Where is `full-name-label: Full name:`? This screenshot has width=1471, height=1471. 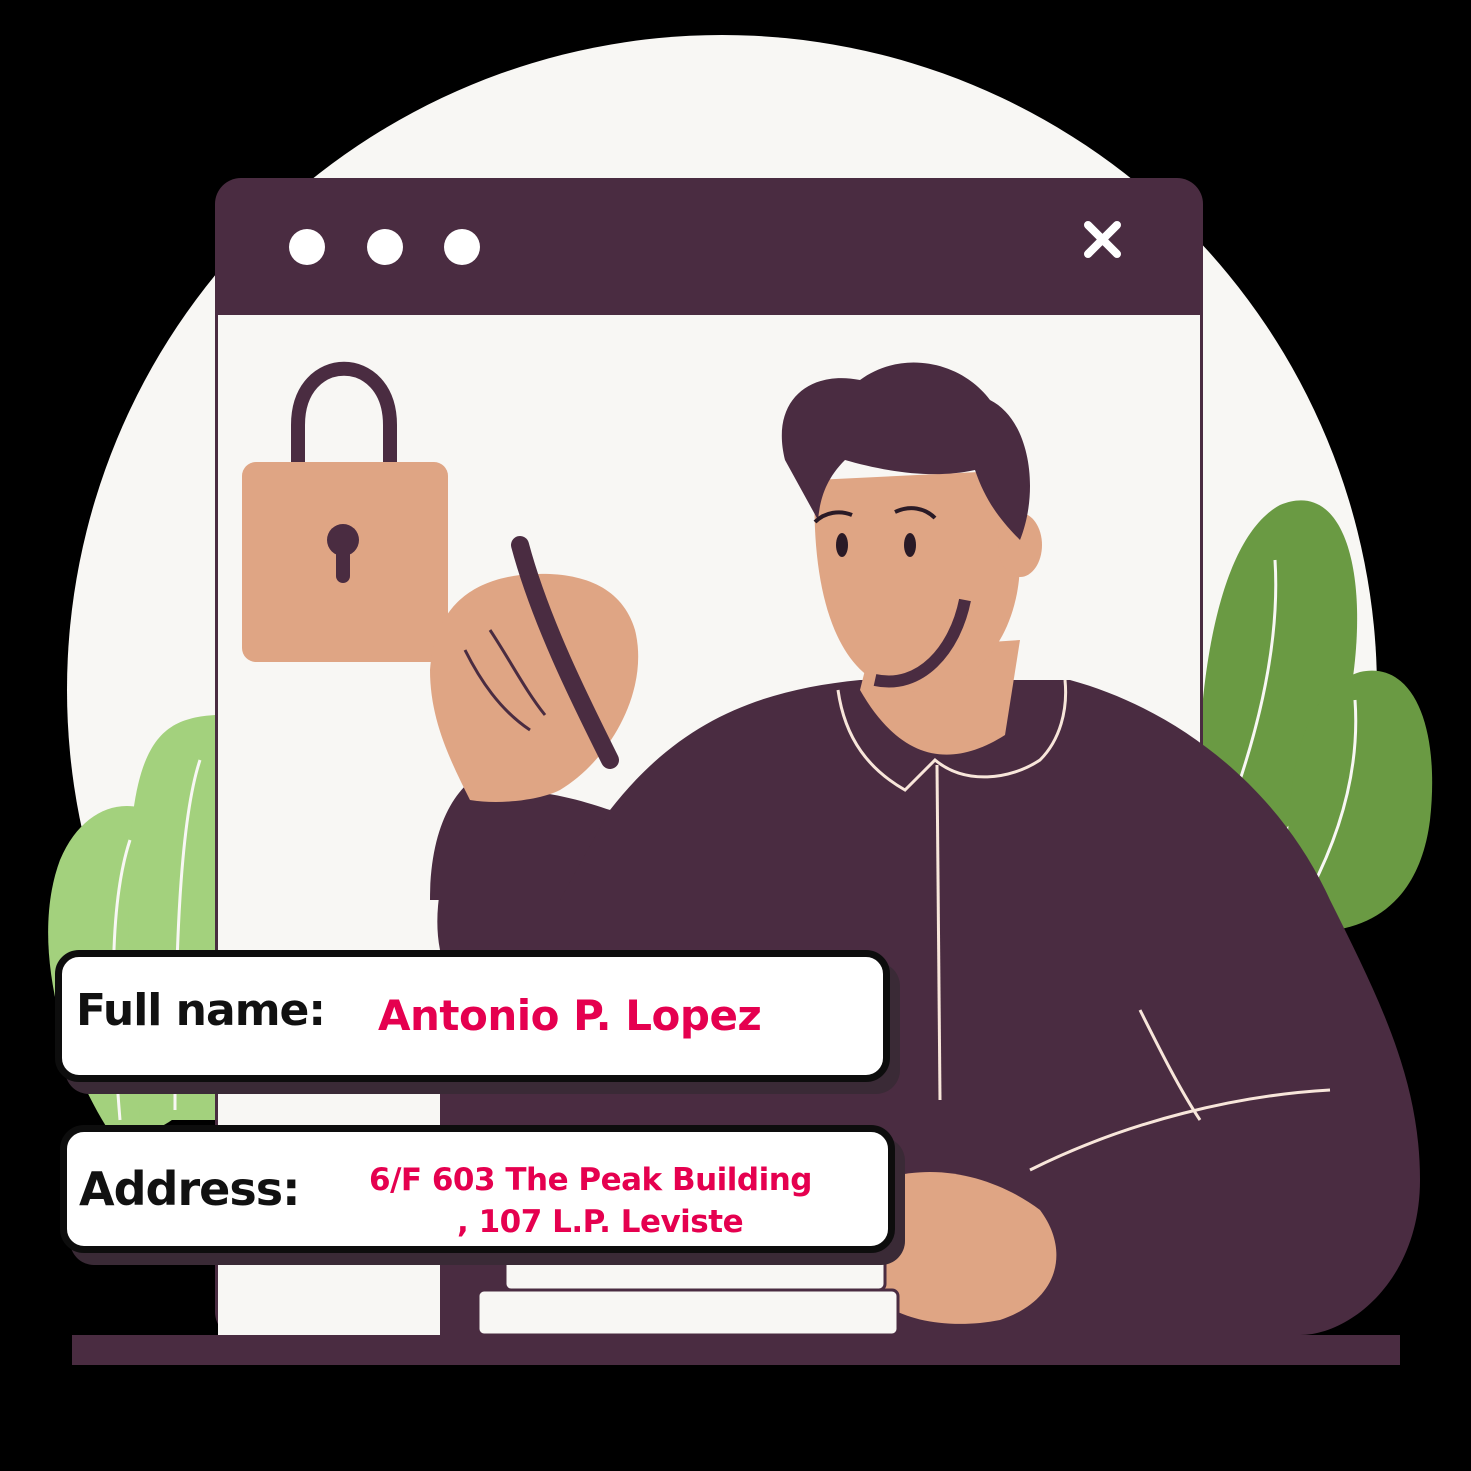 full-name-label: Full name: is located at coordinates (201, 1010).